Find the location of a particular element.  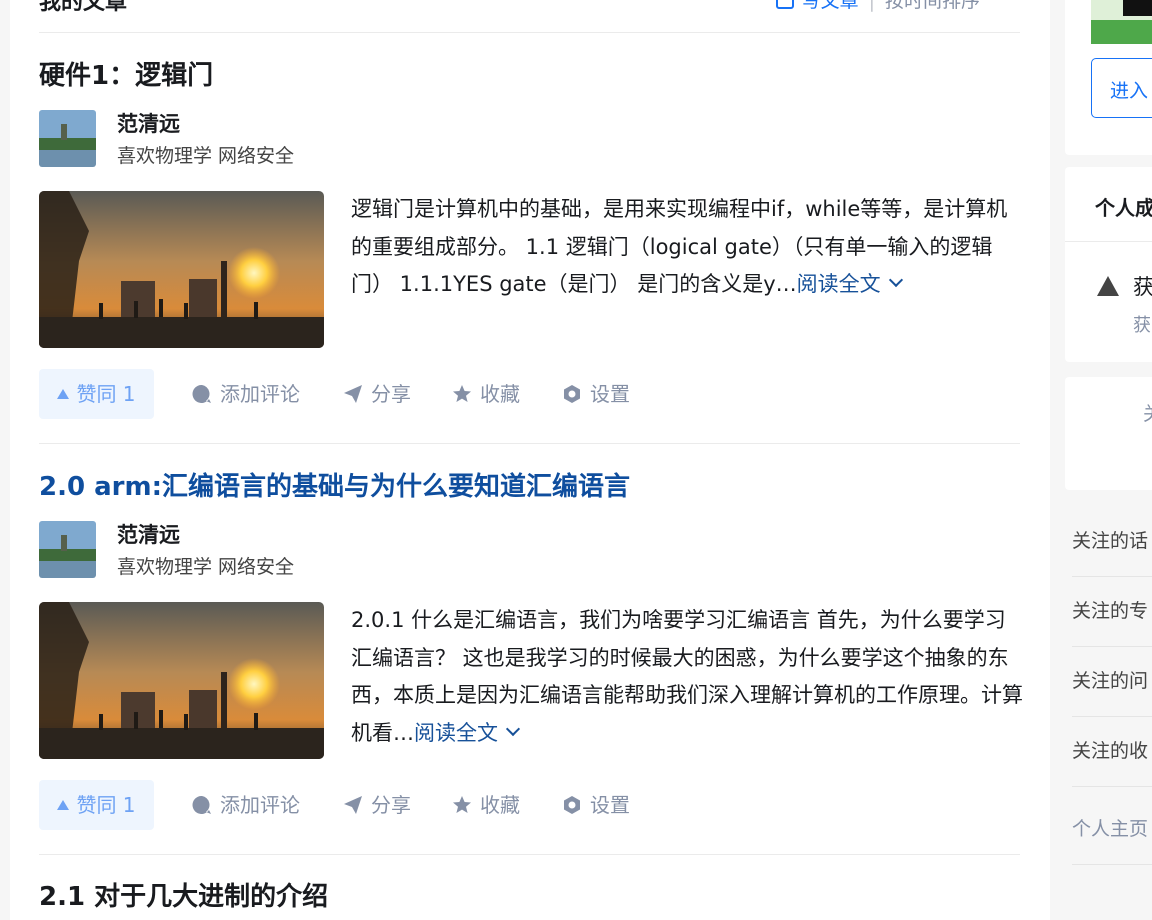

creator-card: 进入 is located at coordinates (1108, 77).